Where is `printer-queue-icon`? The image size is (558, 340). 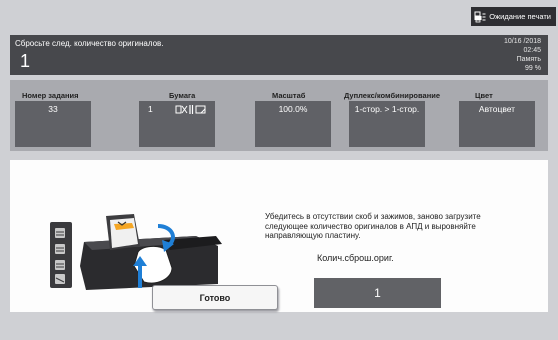
printer-queue-icon is located at coordinates (480, 16).